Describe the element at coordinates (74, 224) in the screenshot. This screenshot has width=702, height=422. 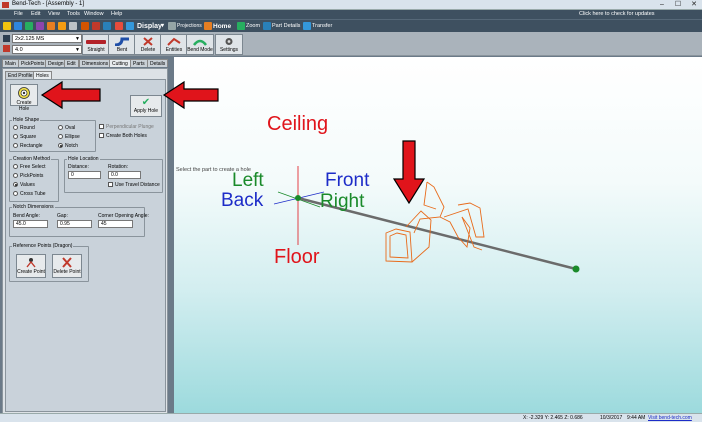
I see `gap-input: 0.95` at that location.